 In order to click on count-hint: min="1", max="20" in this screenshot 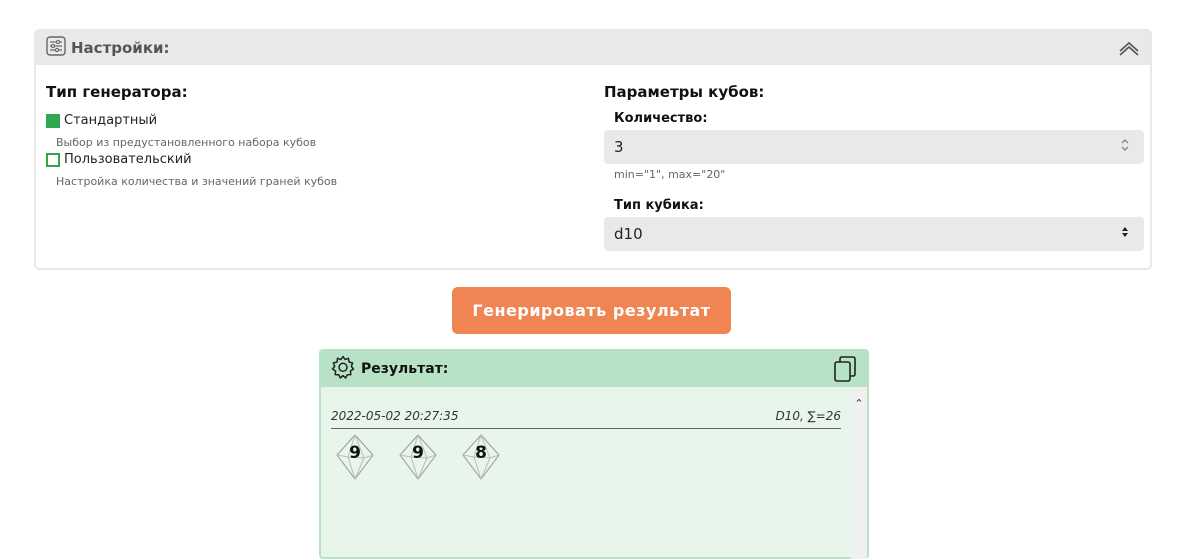, I will do `click(670, 174)`.